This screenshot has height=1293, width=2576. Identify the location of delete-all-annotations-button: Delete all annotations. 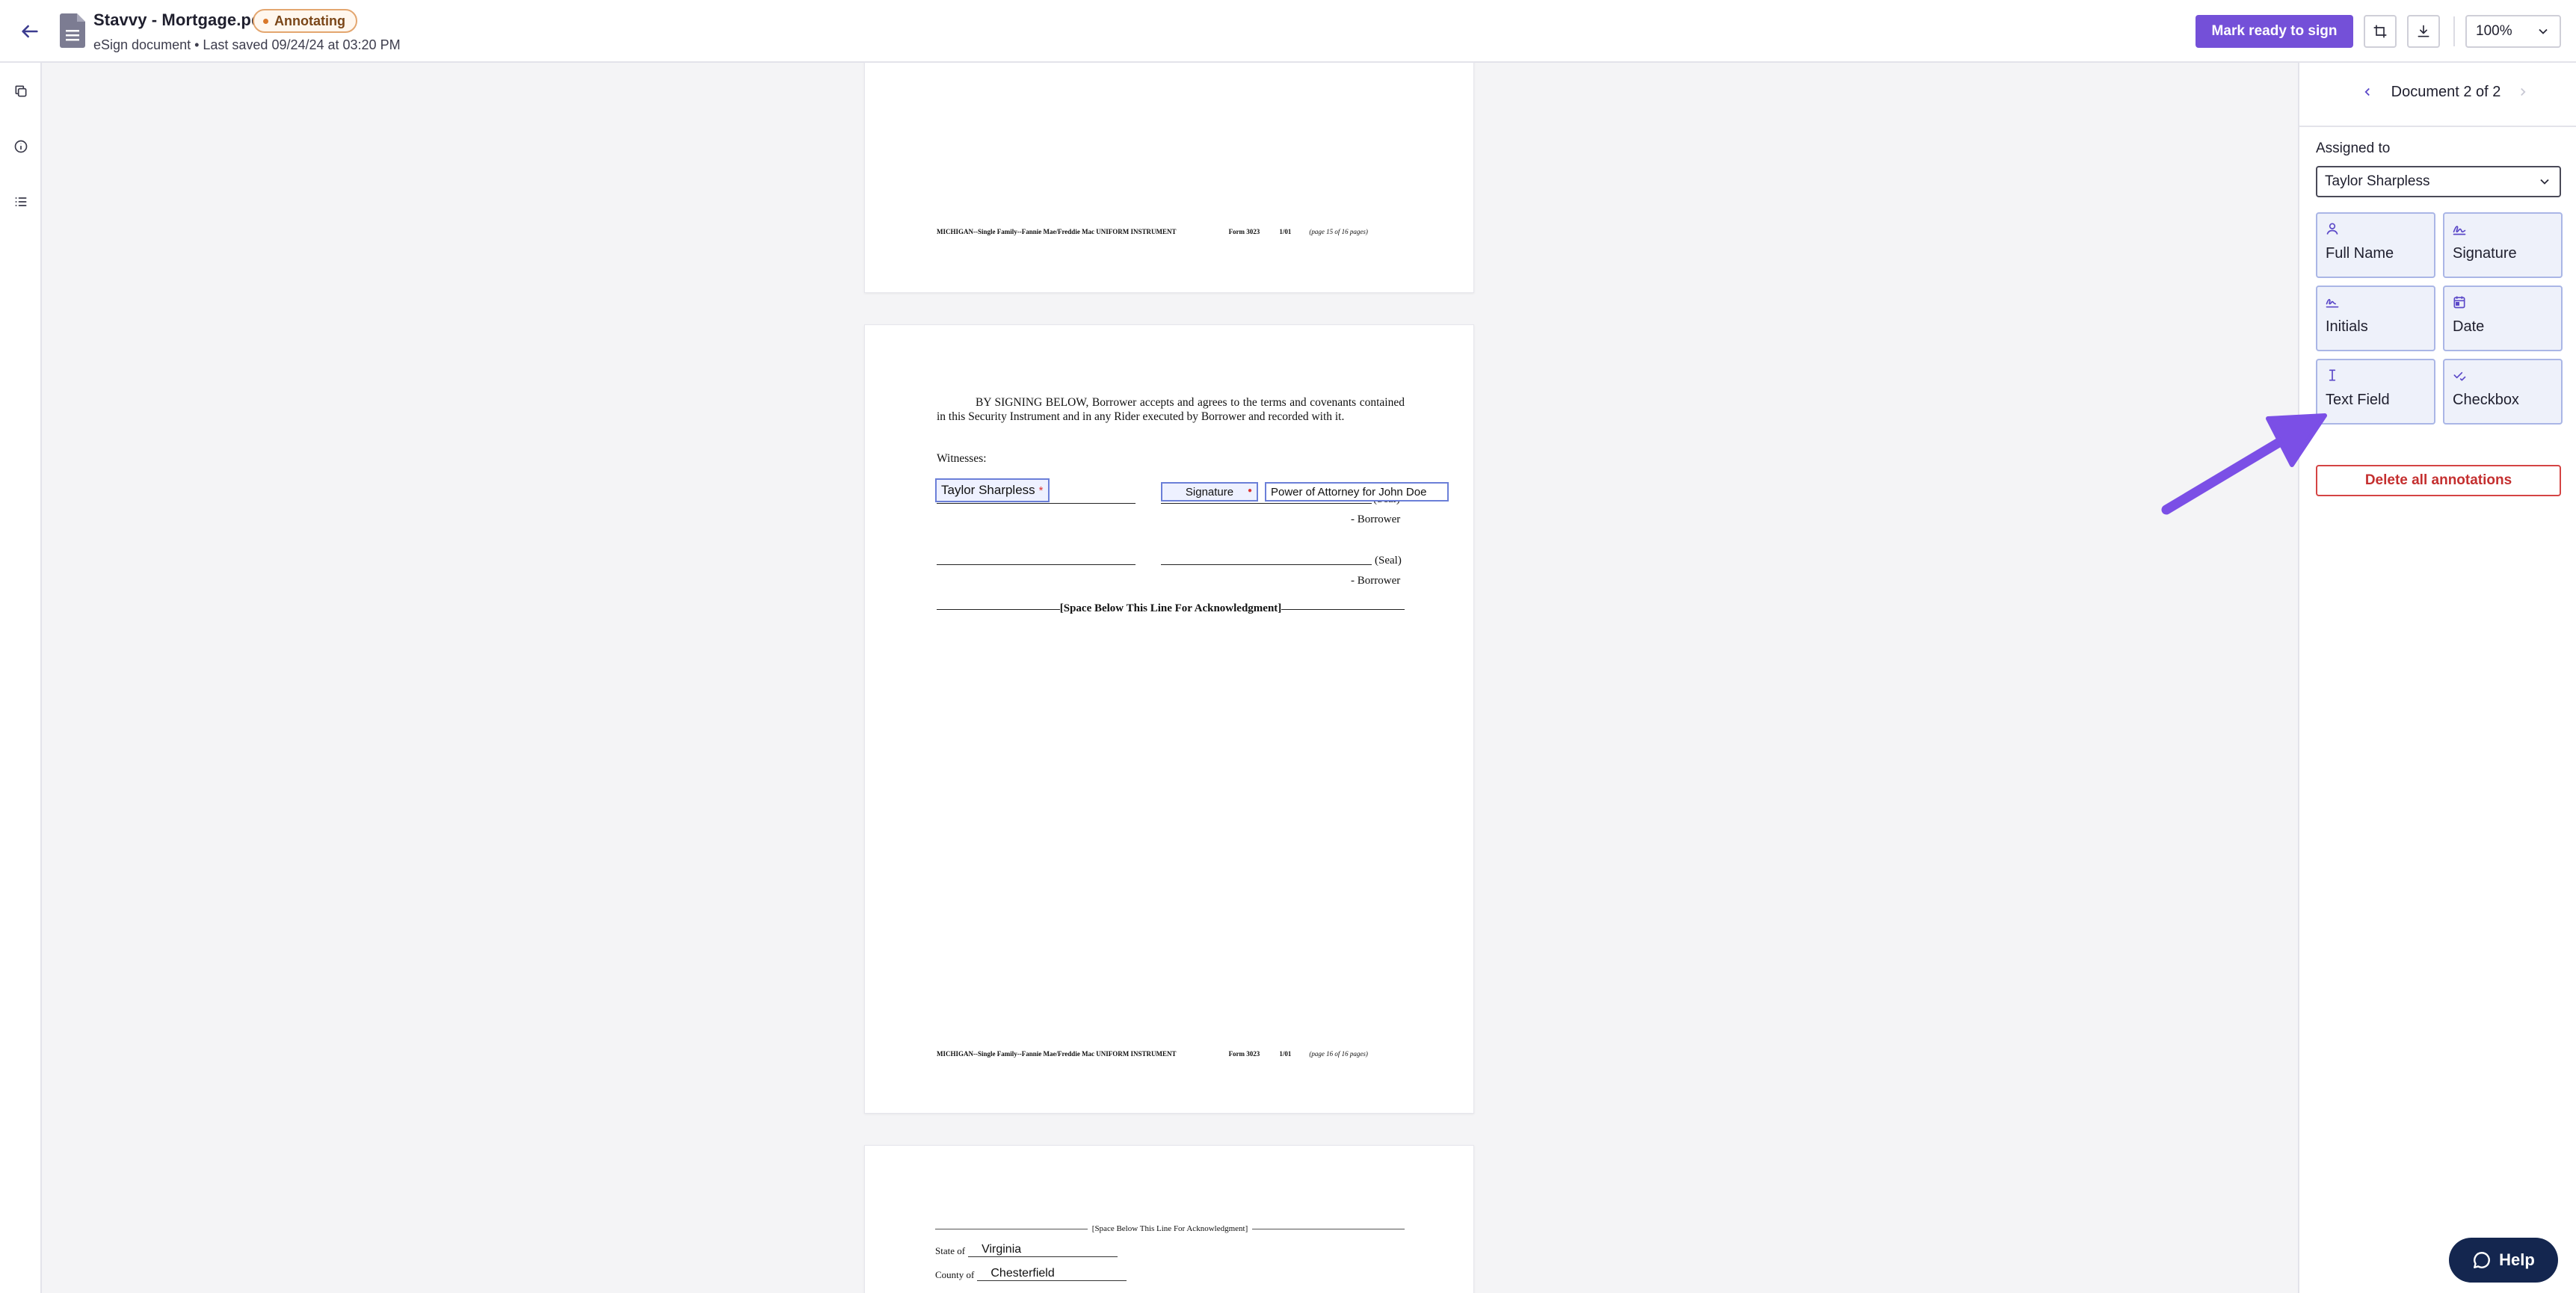
(2438, 481).